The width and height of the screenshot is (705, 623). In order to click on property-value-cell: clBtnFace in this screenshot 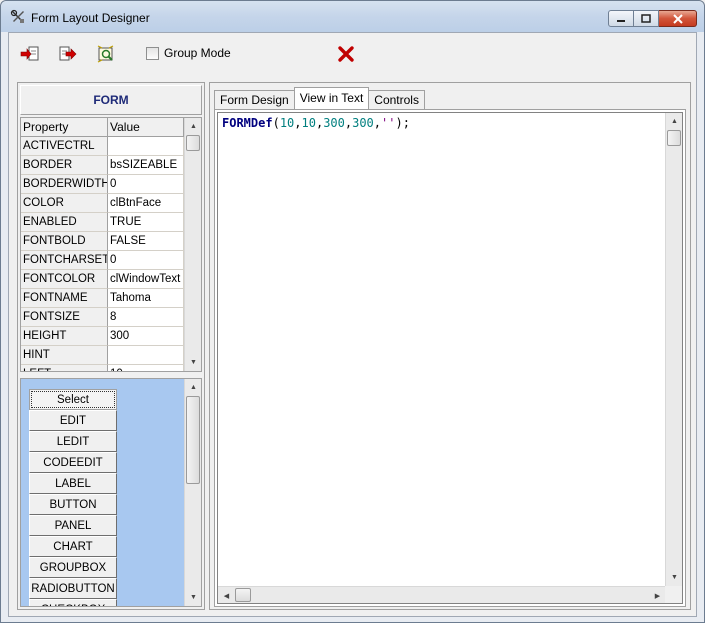, I will do `click(146, 203)`.